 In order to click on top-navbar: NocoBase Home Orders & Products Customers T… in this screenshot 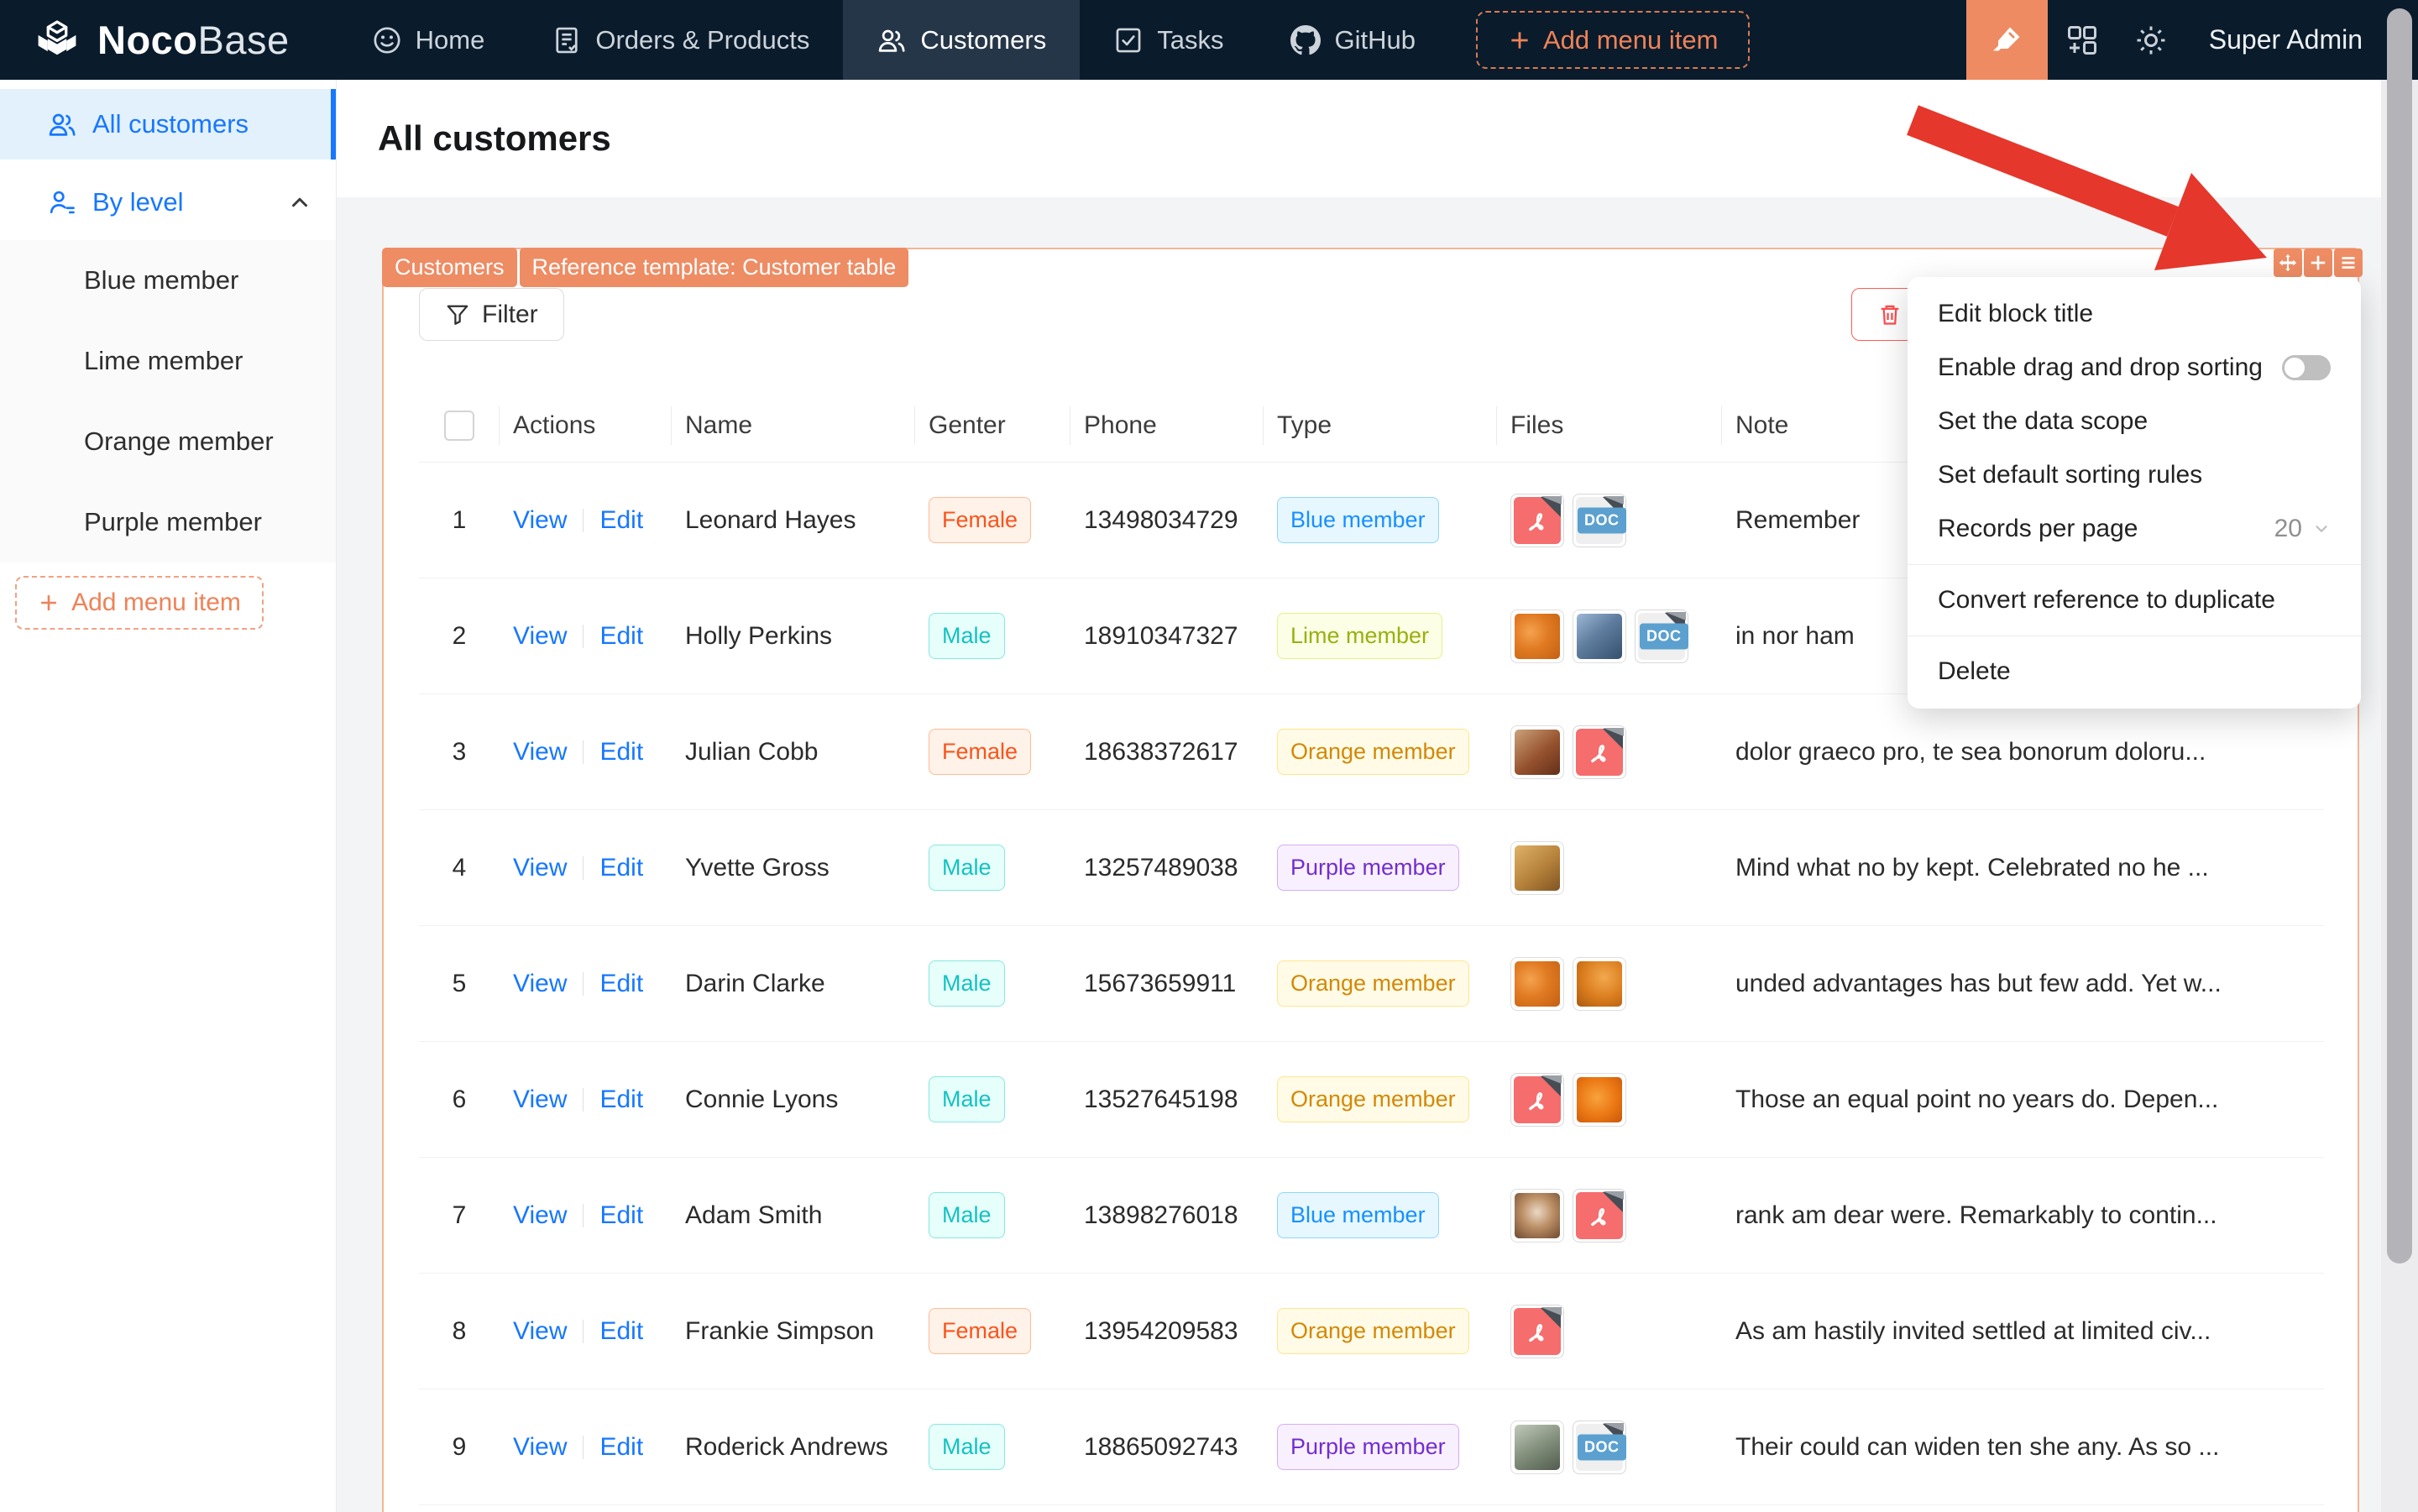, I will do `click(1209, 40)`.